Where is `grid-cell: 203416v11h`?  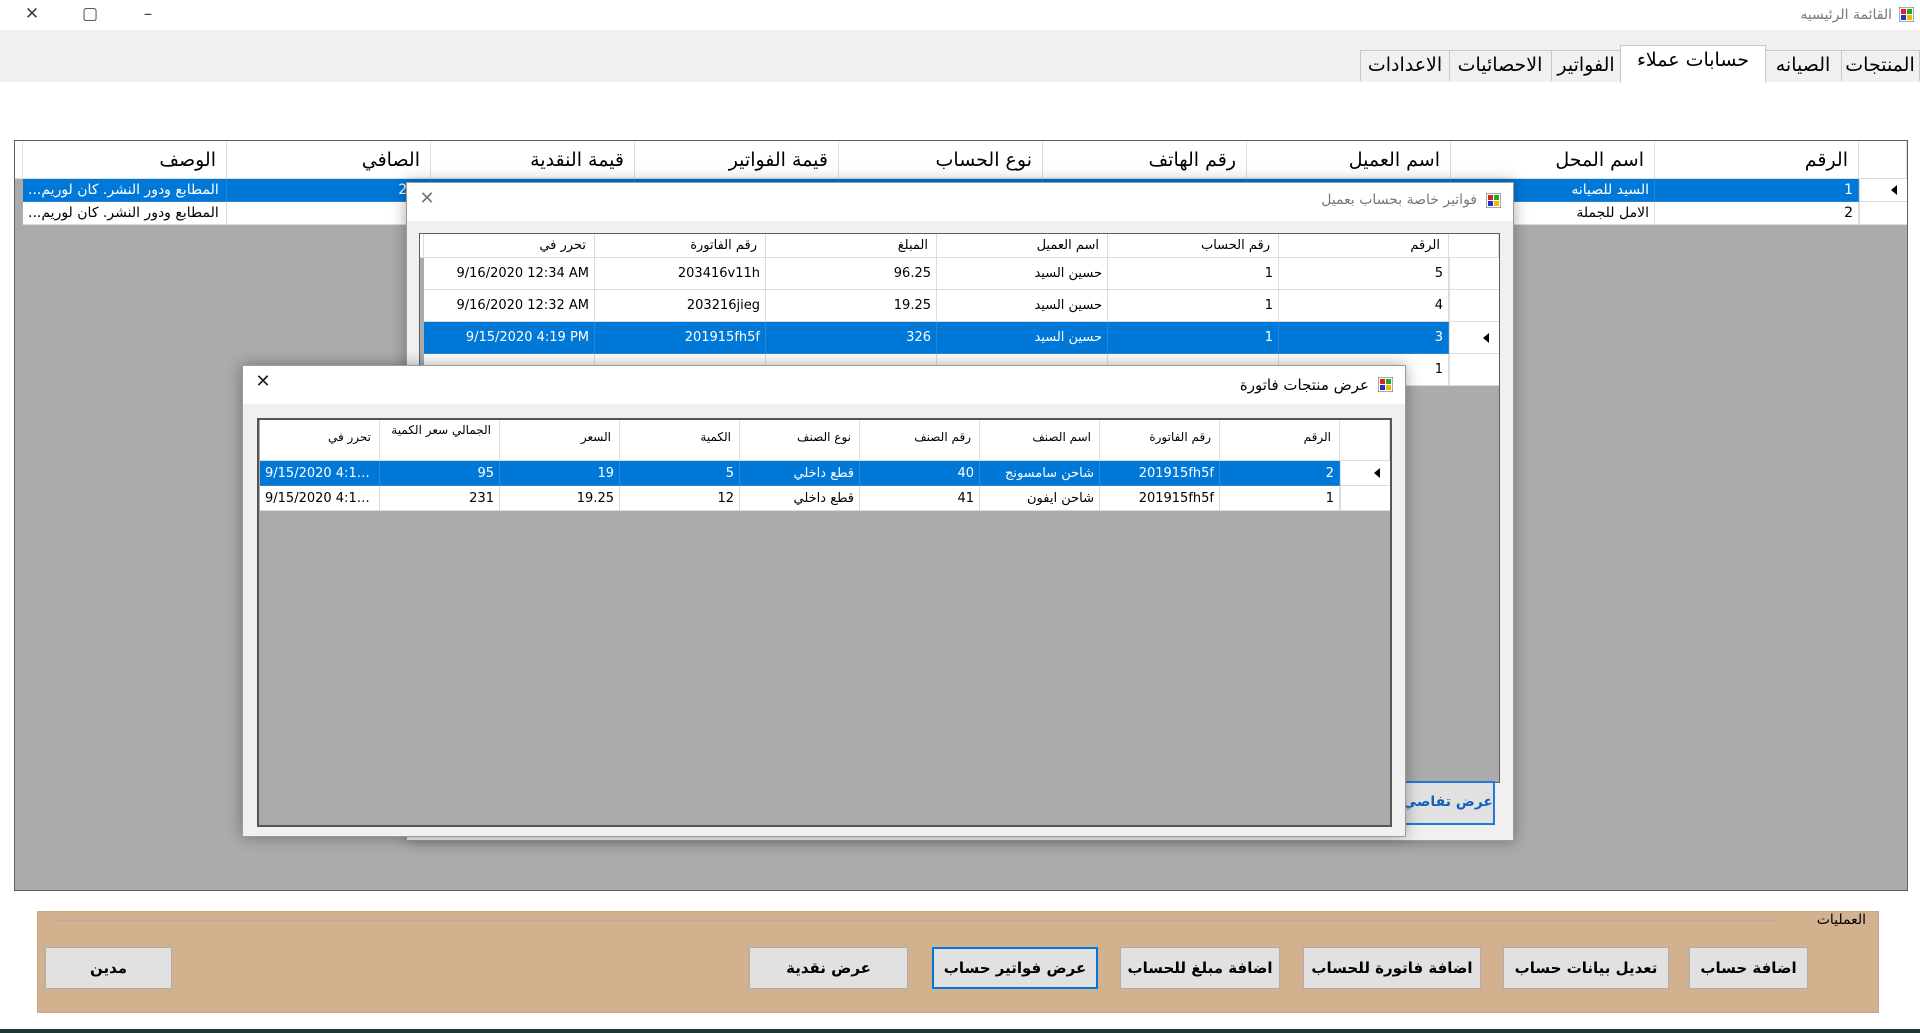
grid-cell: 203416v11h is located at coordinates (680, 274).